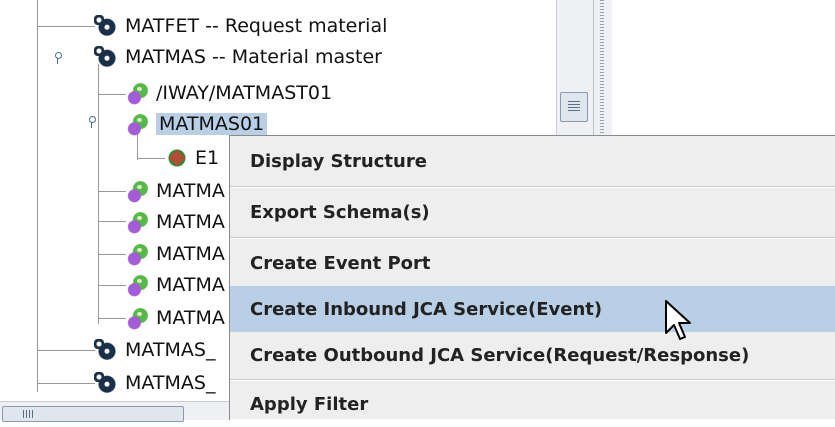 The image size is (835, 427). I want to click on tree-item-label: E1, so click(207, 158).